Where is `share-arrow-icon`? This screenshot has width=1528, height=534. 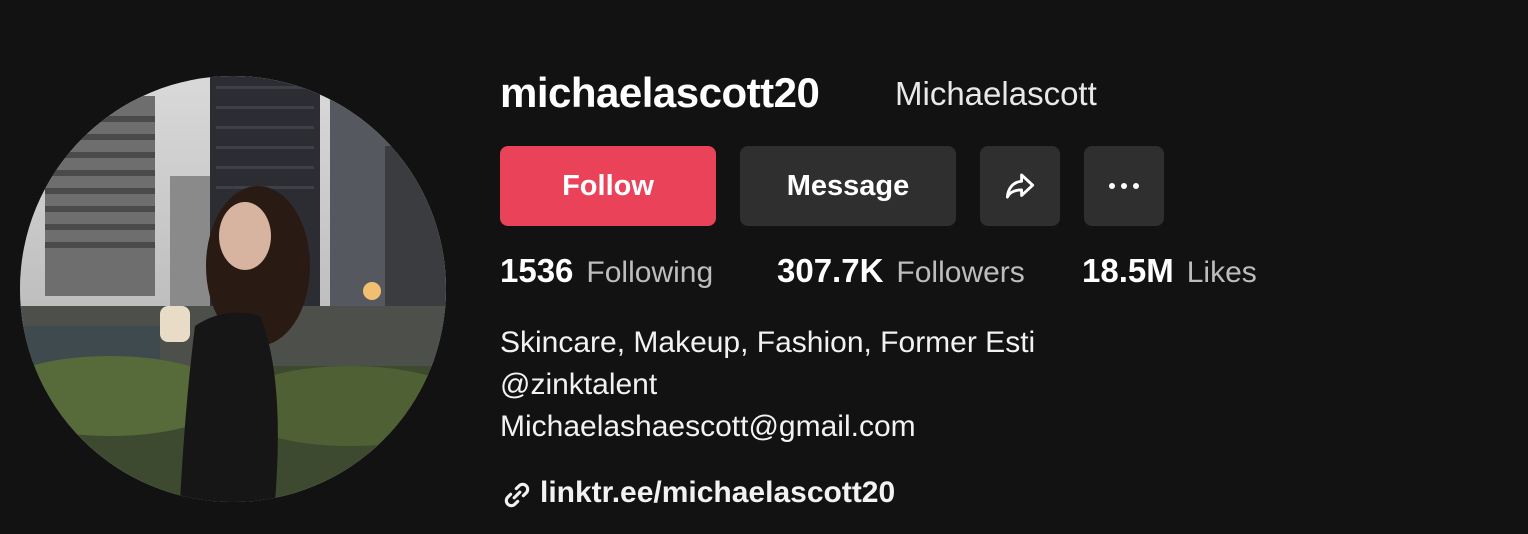
share-arrow-icon is located at coordinates (1020, 186).